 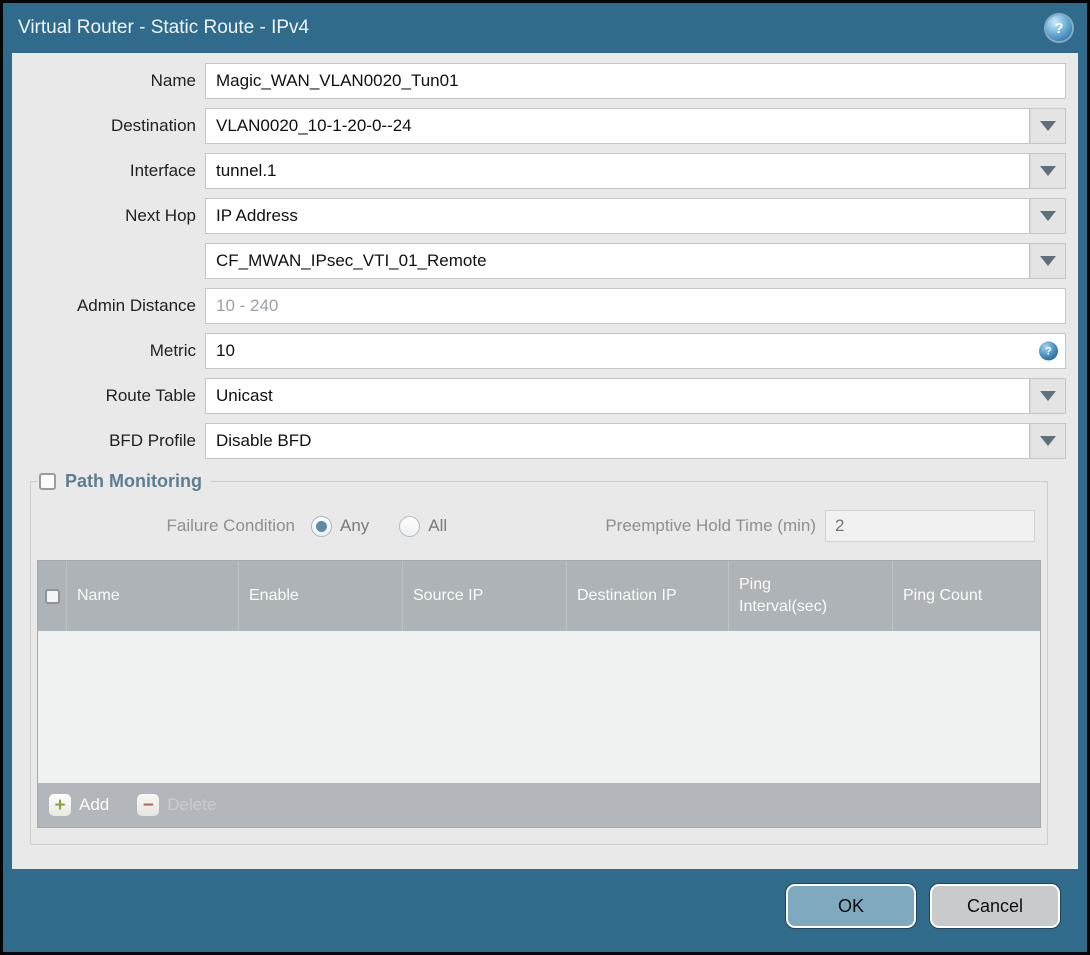 I want to click on next-hop-address-dropdown-button, so click(x=1048, y=261).